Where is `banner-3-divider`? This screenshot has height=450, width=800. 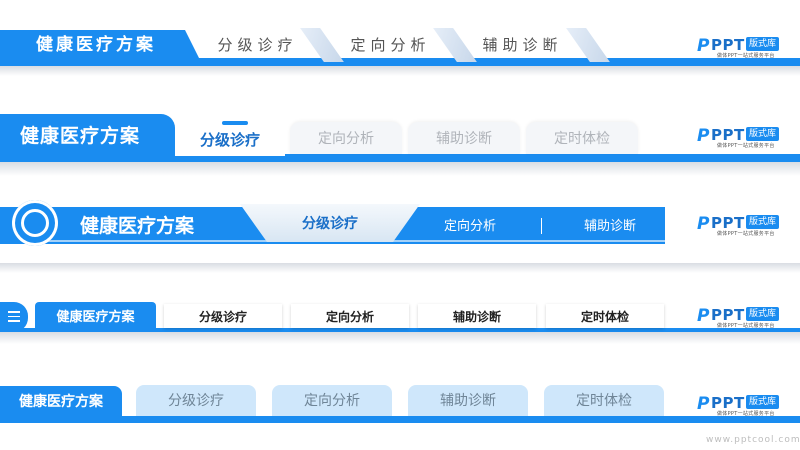 banner-3-divider is located at coordinates (541, 226).